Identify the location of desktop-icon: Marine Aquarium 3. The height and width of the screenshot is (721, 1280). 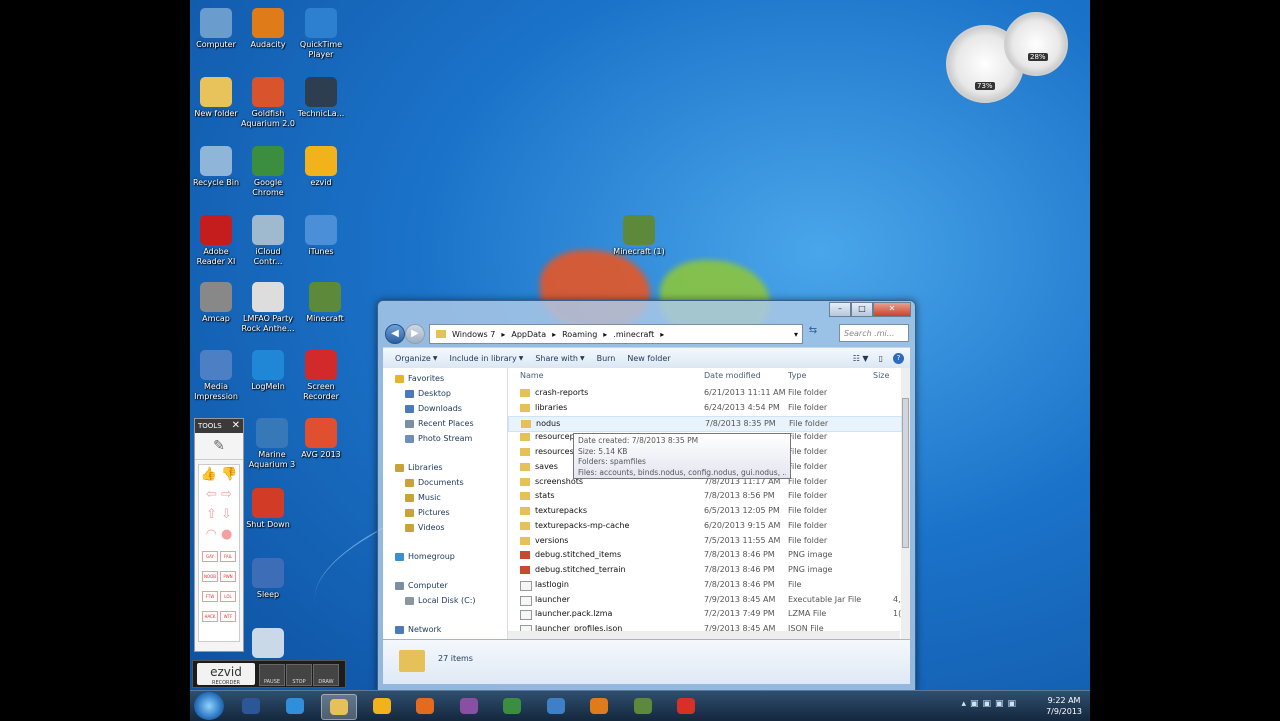
(272, 444).